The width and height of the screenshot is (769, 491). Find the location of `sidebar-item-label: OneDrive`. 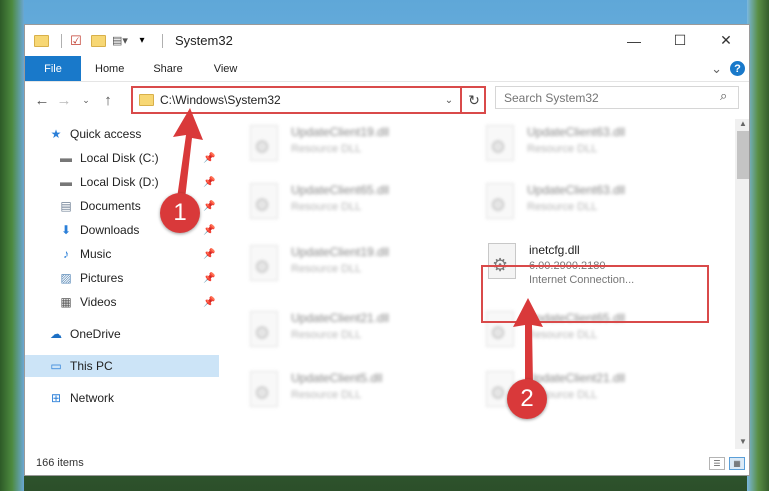

sidebar-item-label: OneDrive is located at coordinates (95, 334).